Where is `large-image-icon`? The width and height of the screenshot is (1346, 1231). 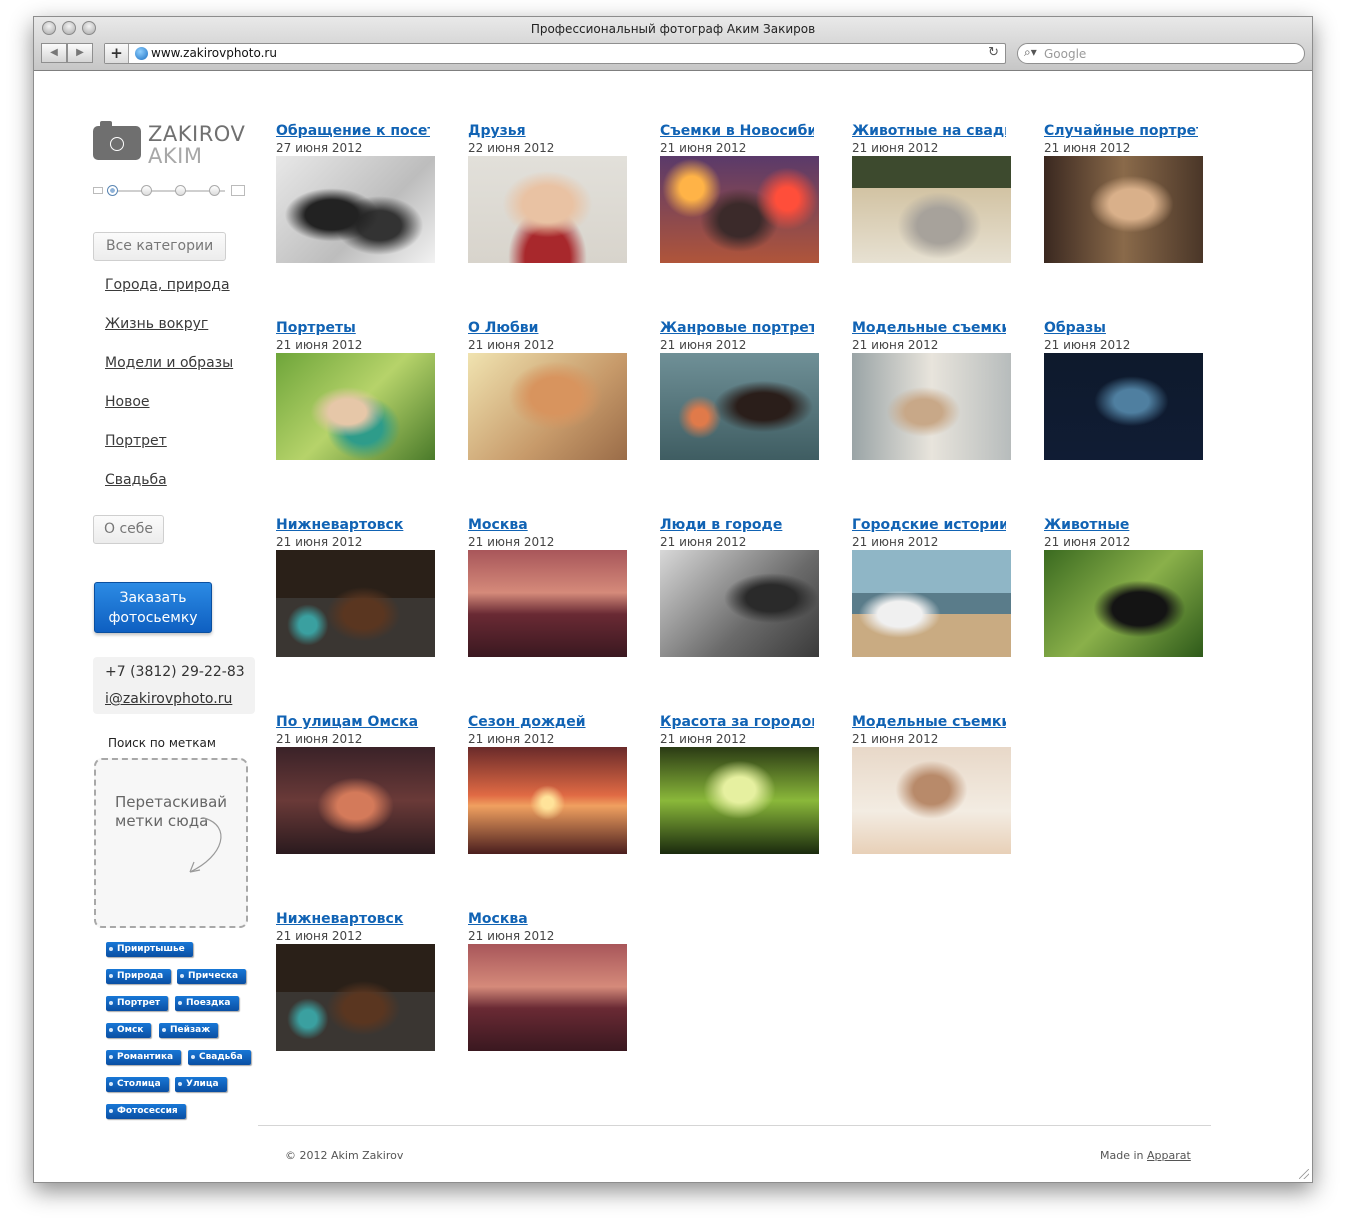 large-image-icon is located at coordinates (238, 190).